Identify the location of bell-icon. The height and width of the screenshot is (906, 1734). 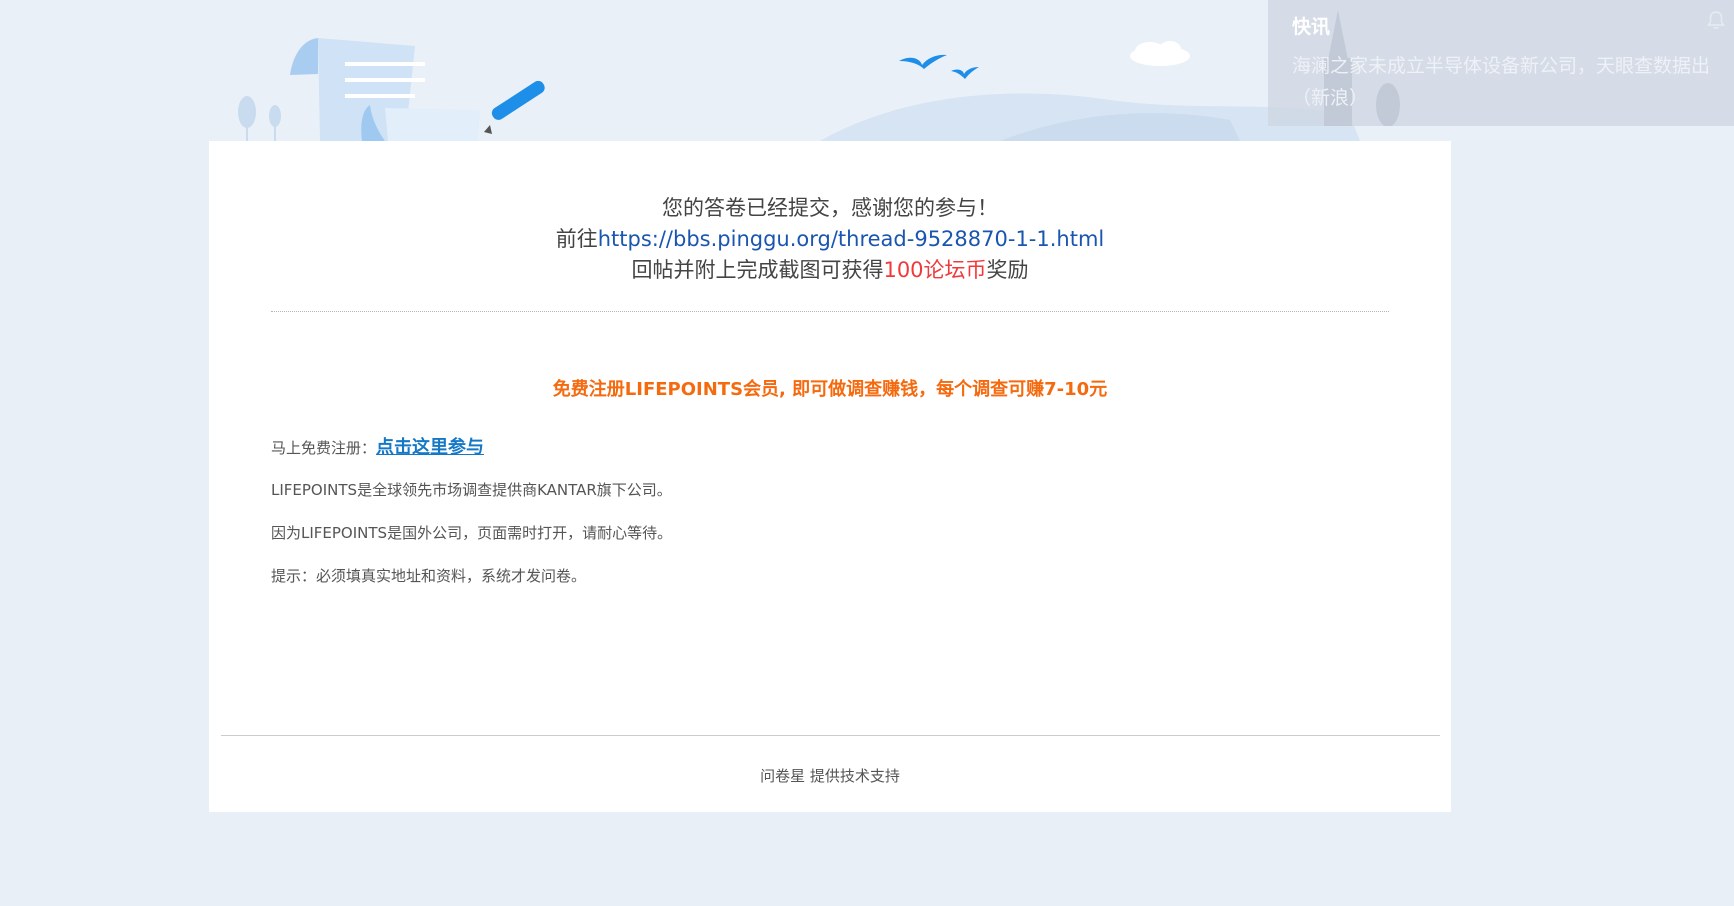
(1716, 22).